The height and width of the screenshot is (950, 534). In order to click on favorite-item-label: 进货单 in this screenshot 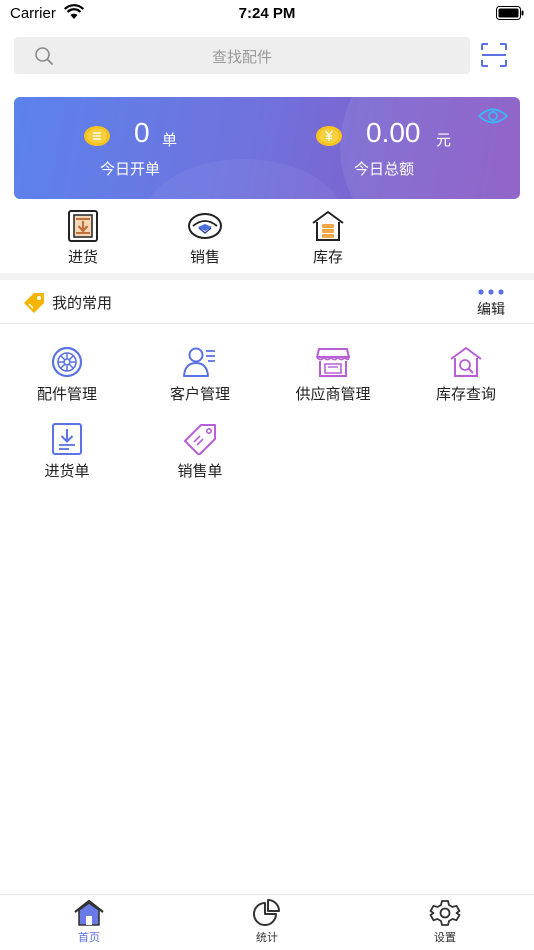, I will do `click(67, 471)`.